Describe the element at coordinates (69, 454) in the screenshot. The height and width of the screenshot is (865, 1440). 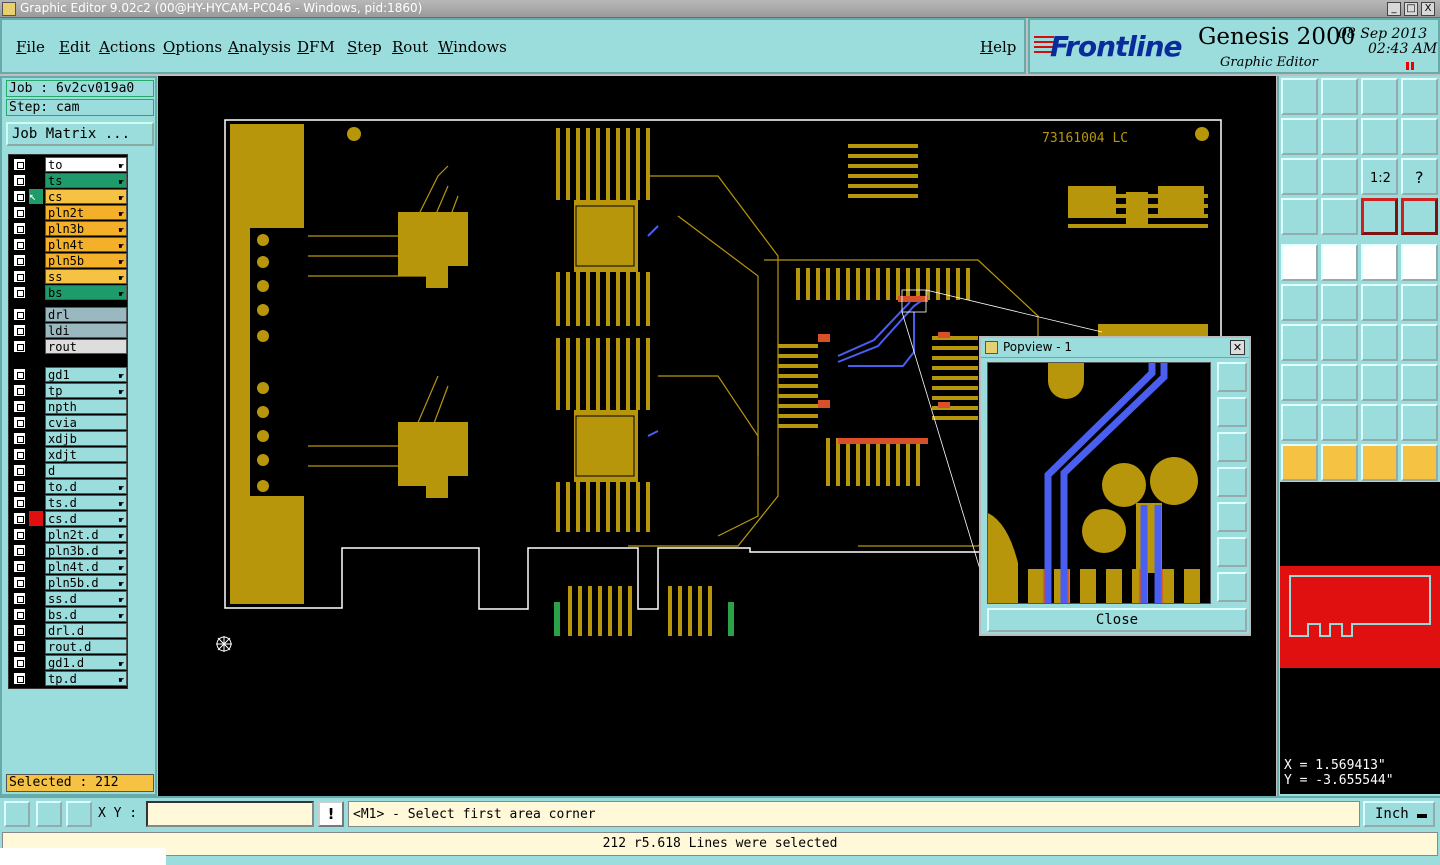
I see `layer-row-xdjt: xdjt` at that location.